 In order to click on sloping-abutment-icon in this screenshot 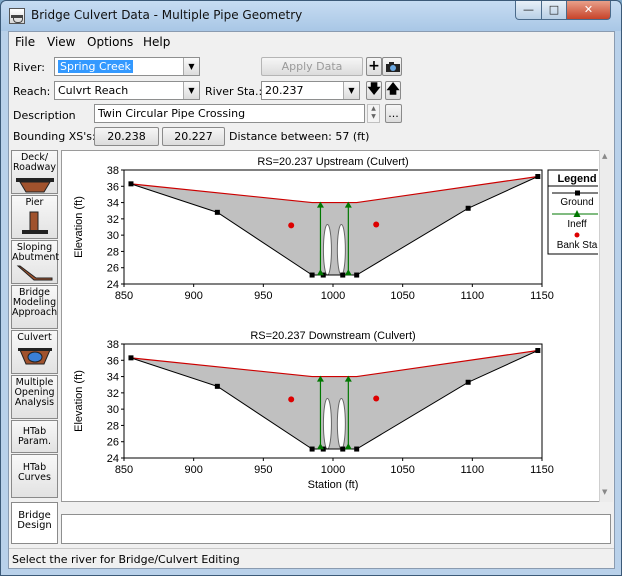, I will do `click(34, 273)`.